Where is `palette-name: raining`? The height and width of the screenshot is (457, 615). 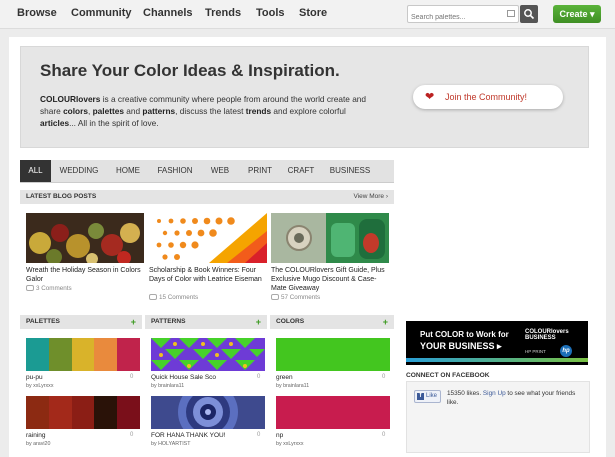
palette-name: raining is located at coordinates (36, 435).